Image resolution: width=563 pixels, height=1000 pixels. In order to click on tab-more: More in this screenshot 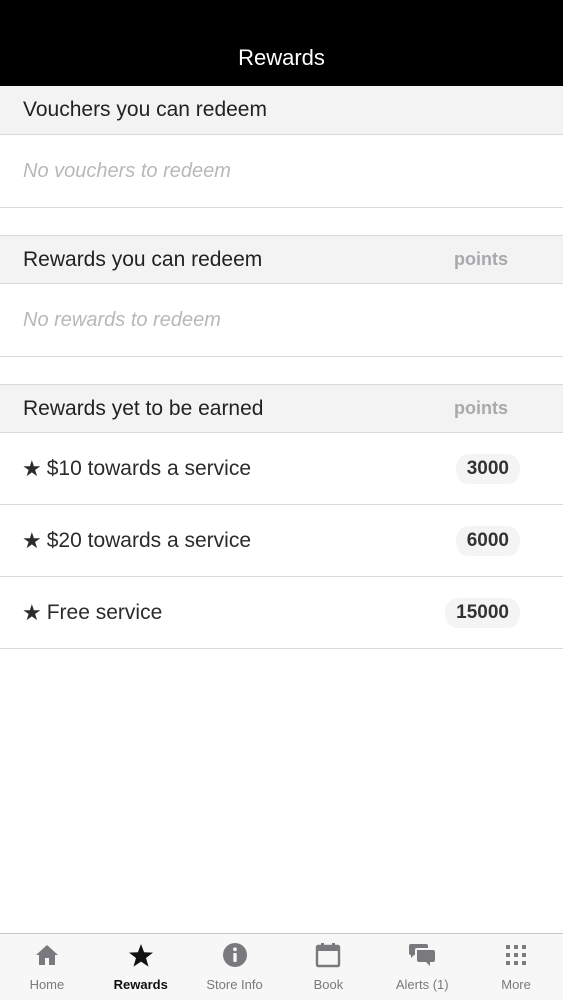, I will do `click(516, 967)`.